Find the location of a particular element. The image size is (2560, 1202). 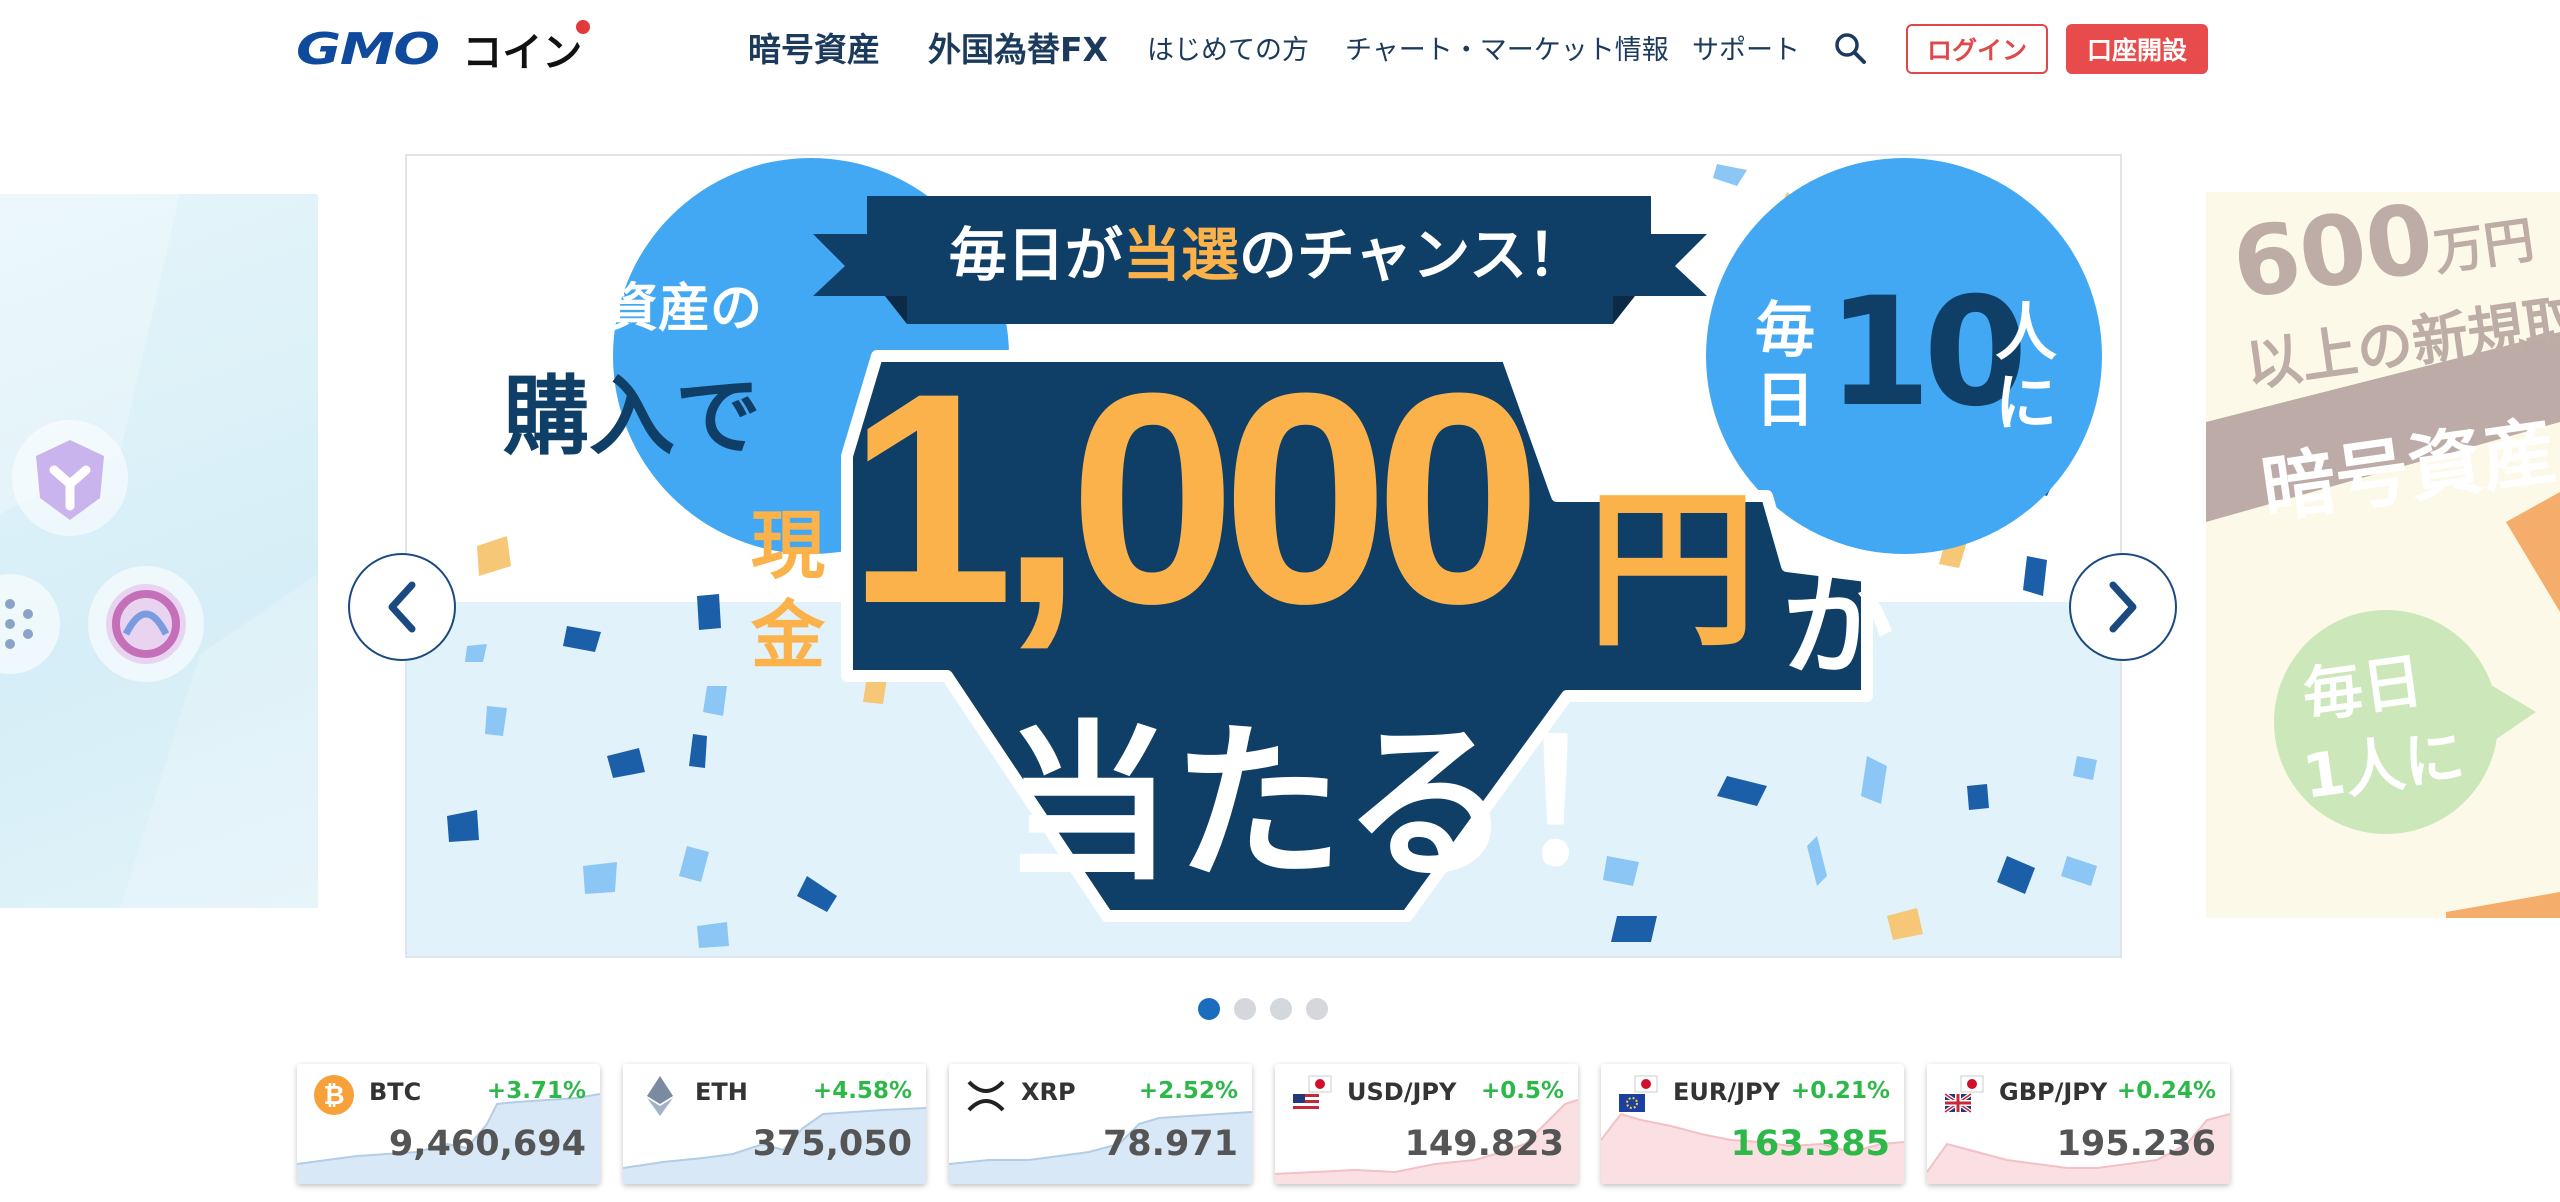

chevron-left-icon is located at coordinates (402, 607).